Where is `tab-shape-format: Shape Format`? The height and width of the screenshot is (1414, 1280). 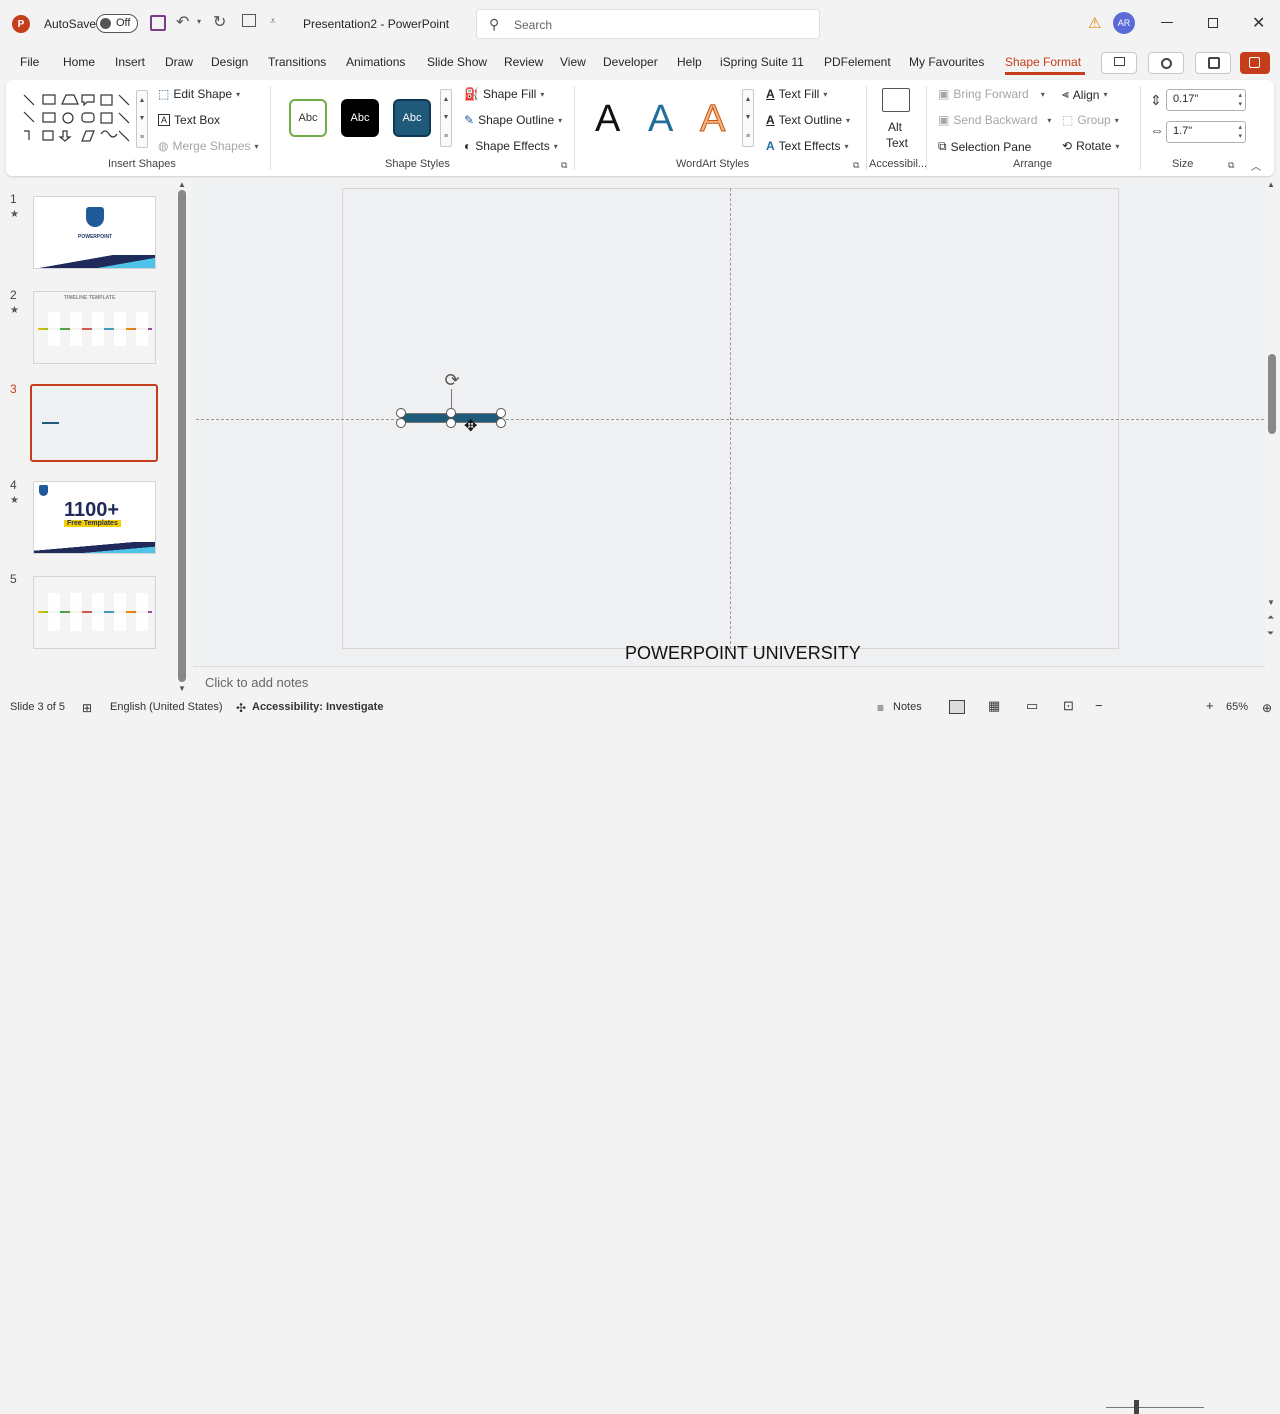 tab-shape-format: Shape Format is located at coordinates (1043, 62).